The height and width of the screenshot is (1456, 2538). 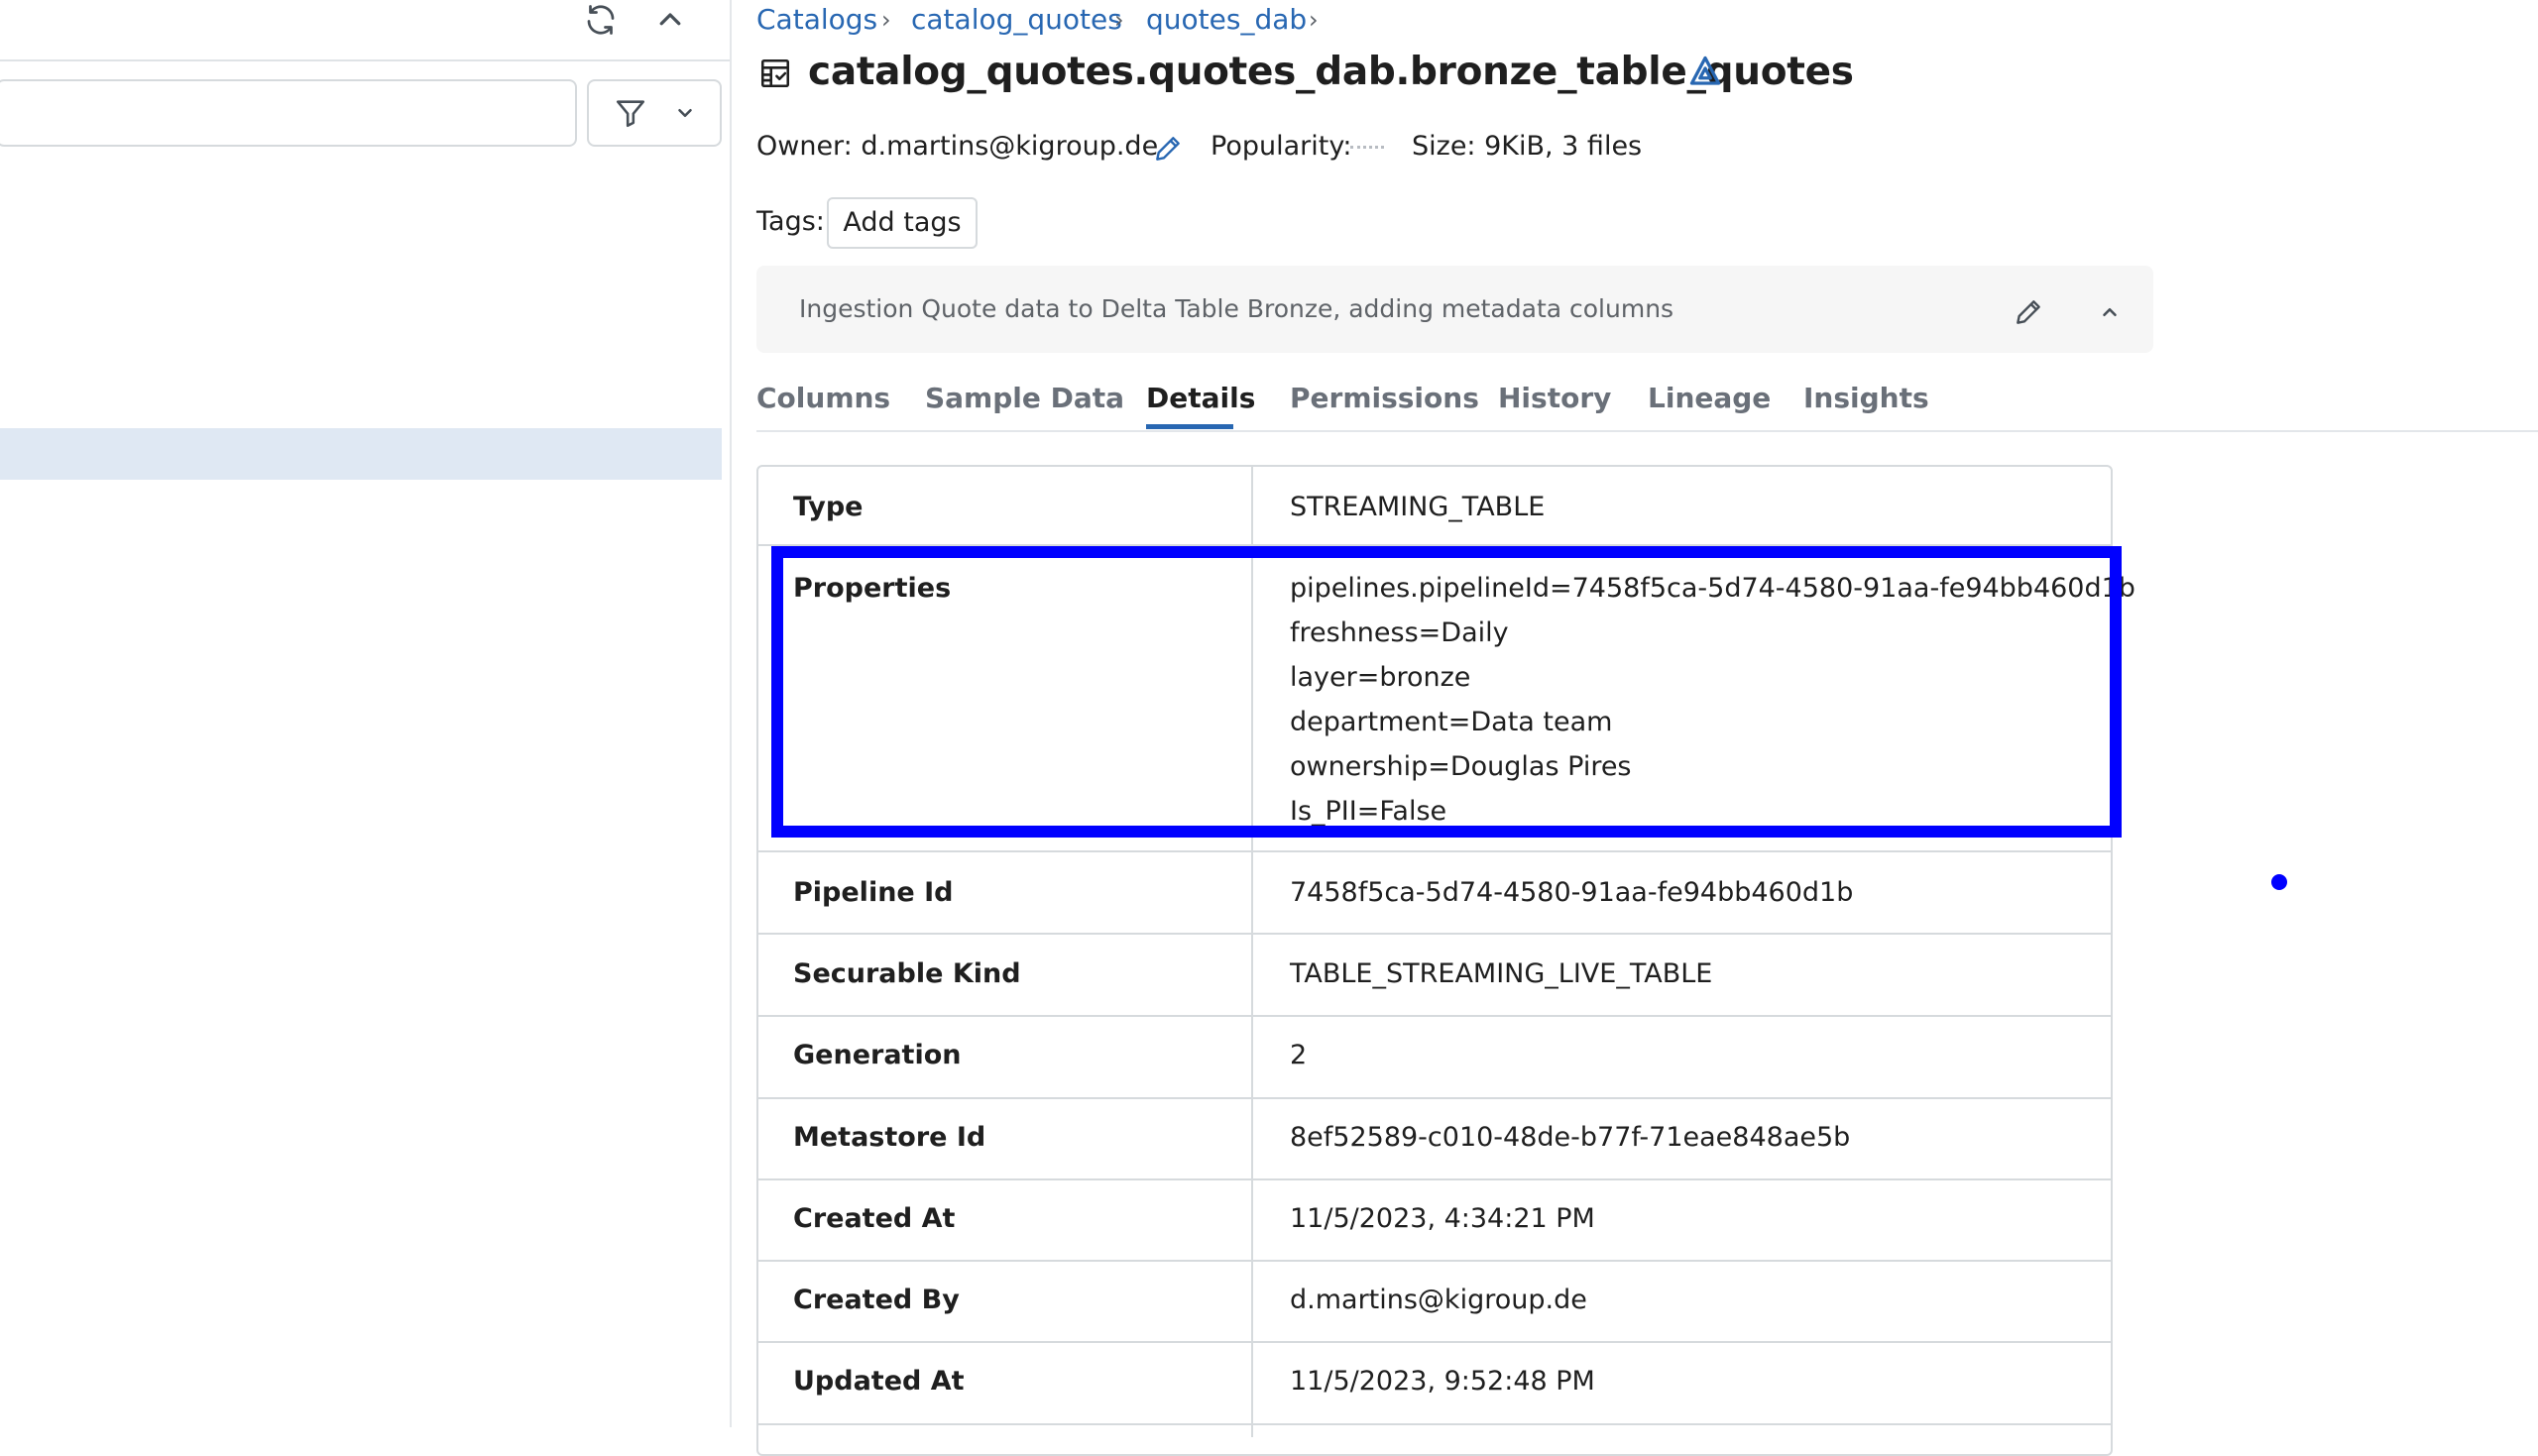 What do you see at coordinates (1527, 146) in the screenshot?
I see `size-text: Size: 9KiB, 3 files` at bounding box center [1527, 146].